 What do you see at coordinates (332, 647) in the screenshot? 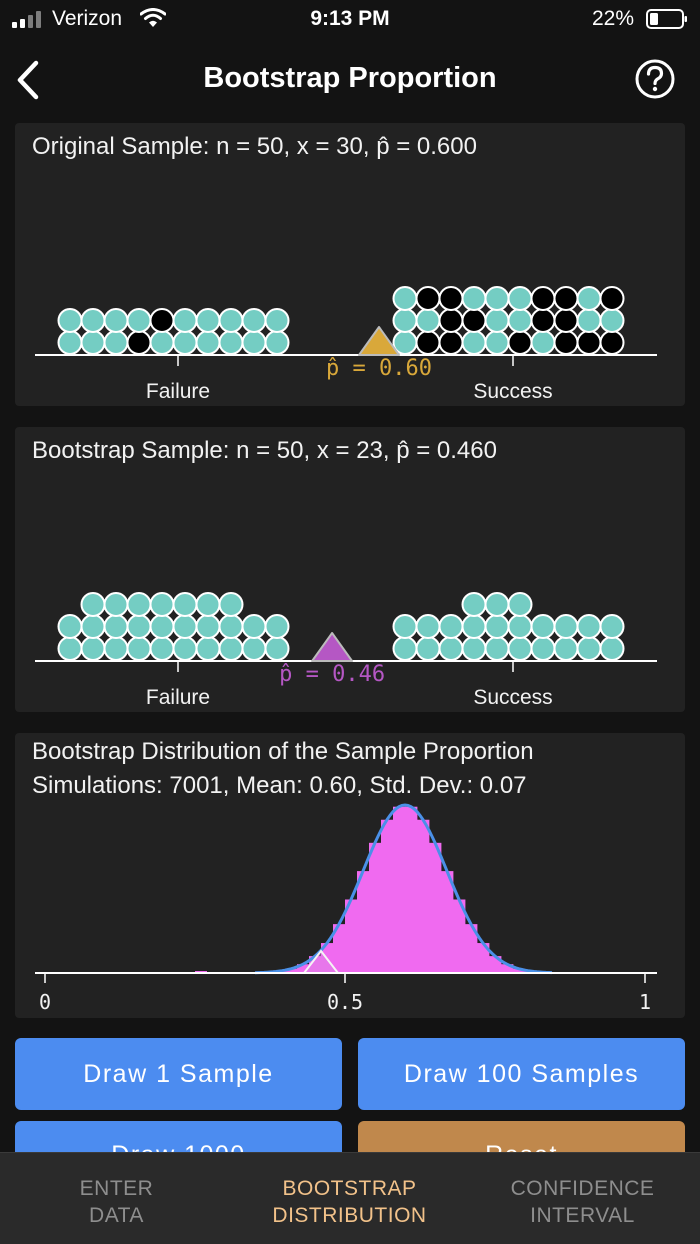
I see `phat-marker` at bounding box center [332, 647].